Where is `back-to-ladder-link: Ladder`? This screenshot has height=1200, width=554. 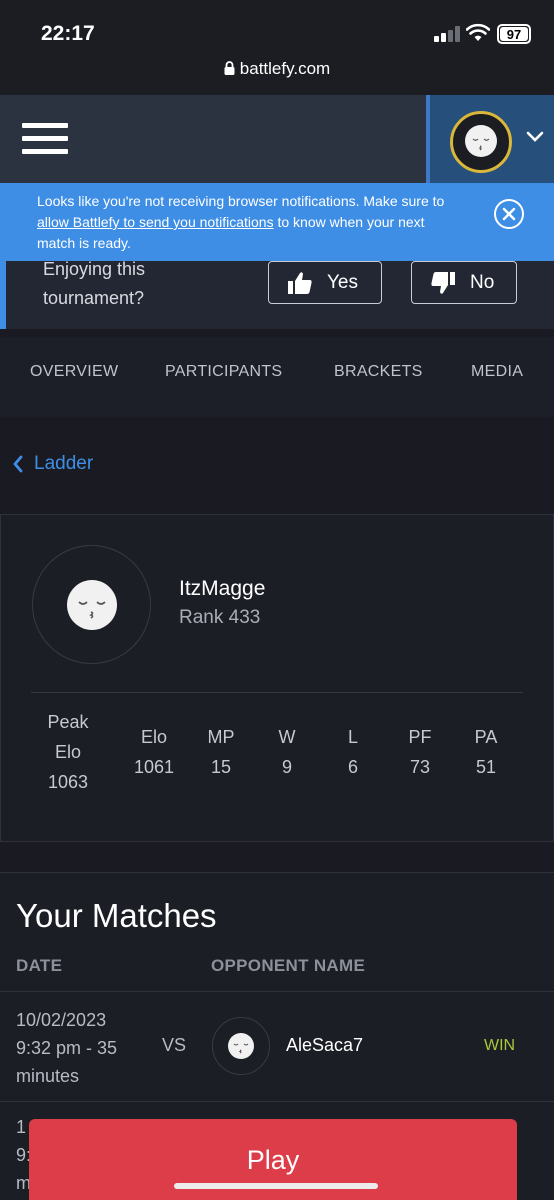
back-to-ladder-link: Ladder is located at coordinates (52, 464).